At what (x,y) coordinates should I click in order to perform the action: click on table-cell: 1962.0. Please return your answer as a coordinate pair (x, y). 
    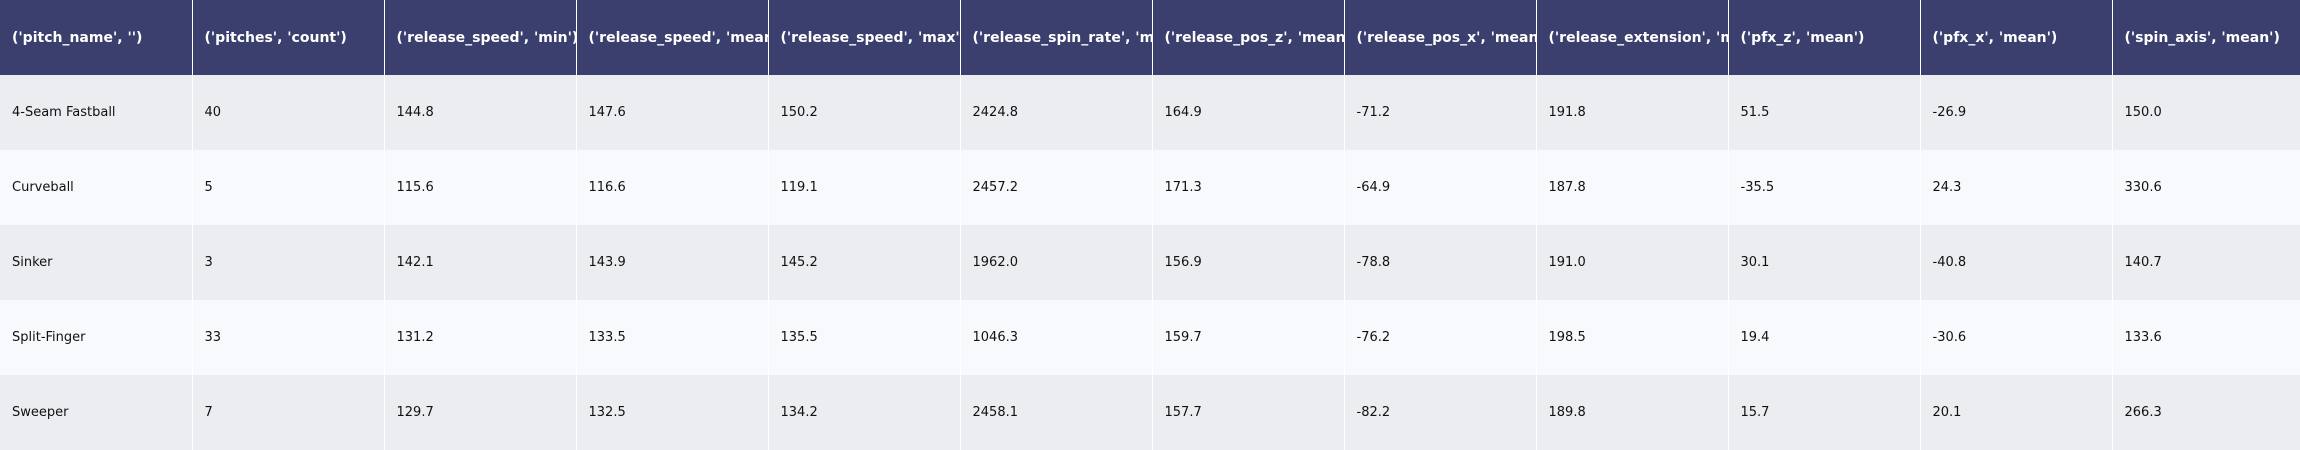
    Looking at the image, I should click on (1055, 262).